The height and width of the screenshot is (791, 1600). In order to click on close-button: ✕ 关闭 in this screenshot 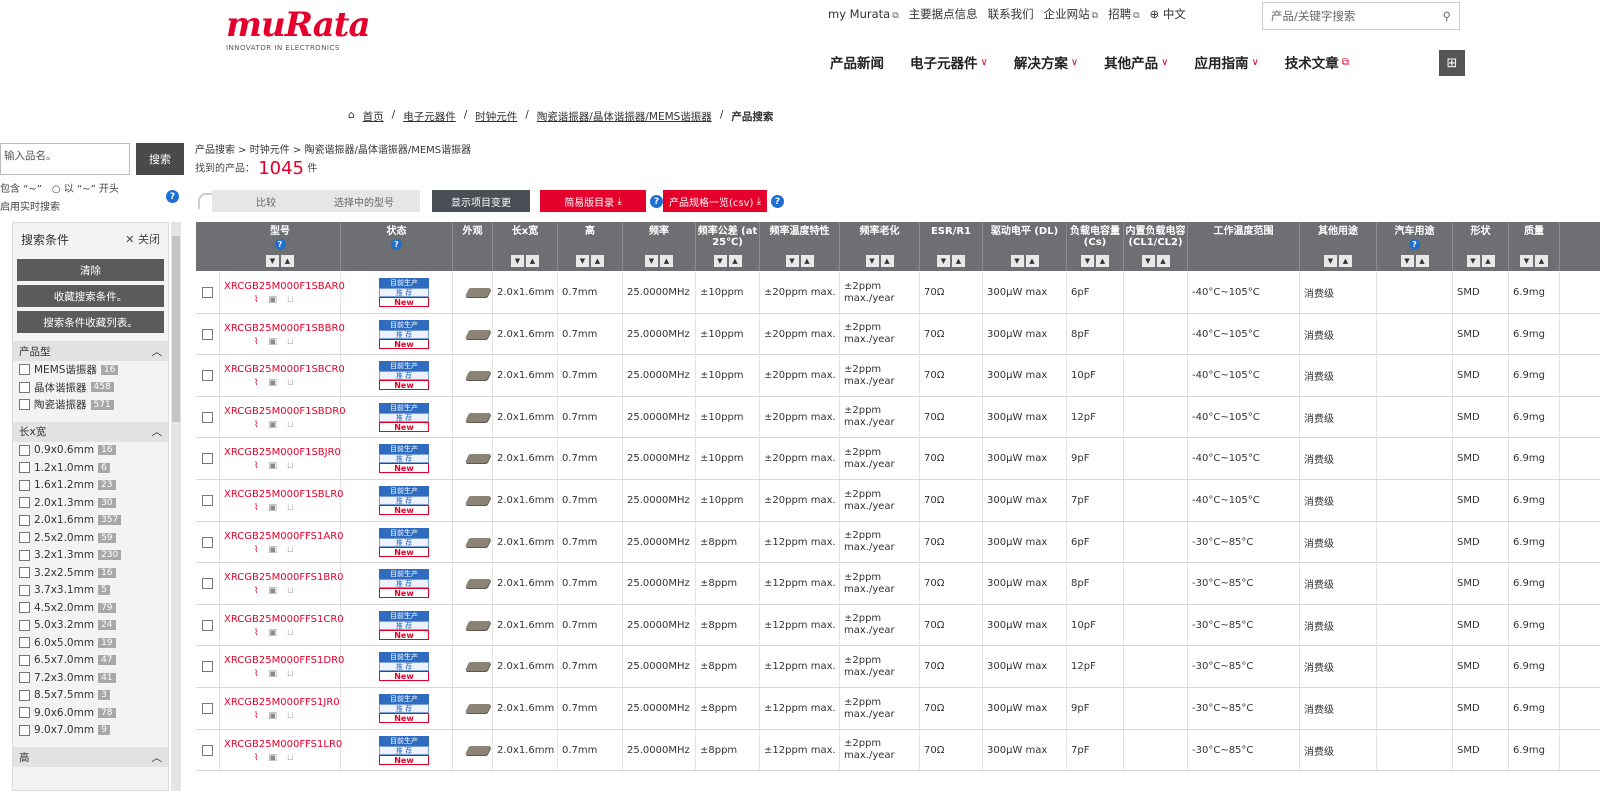, I will do `click(142, 239)`.